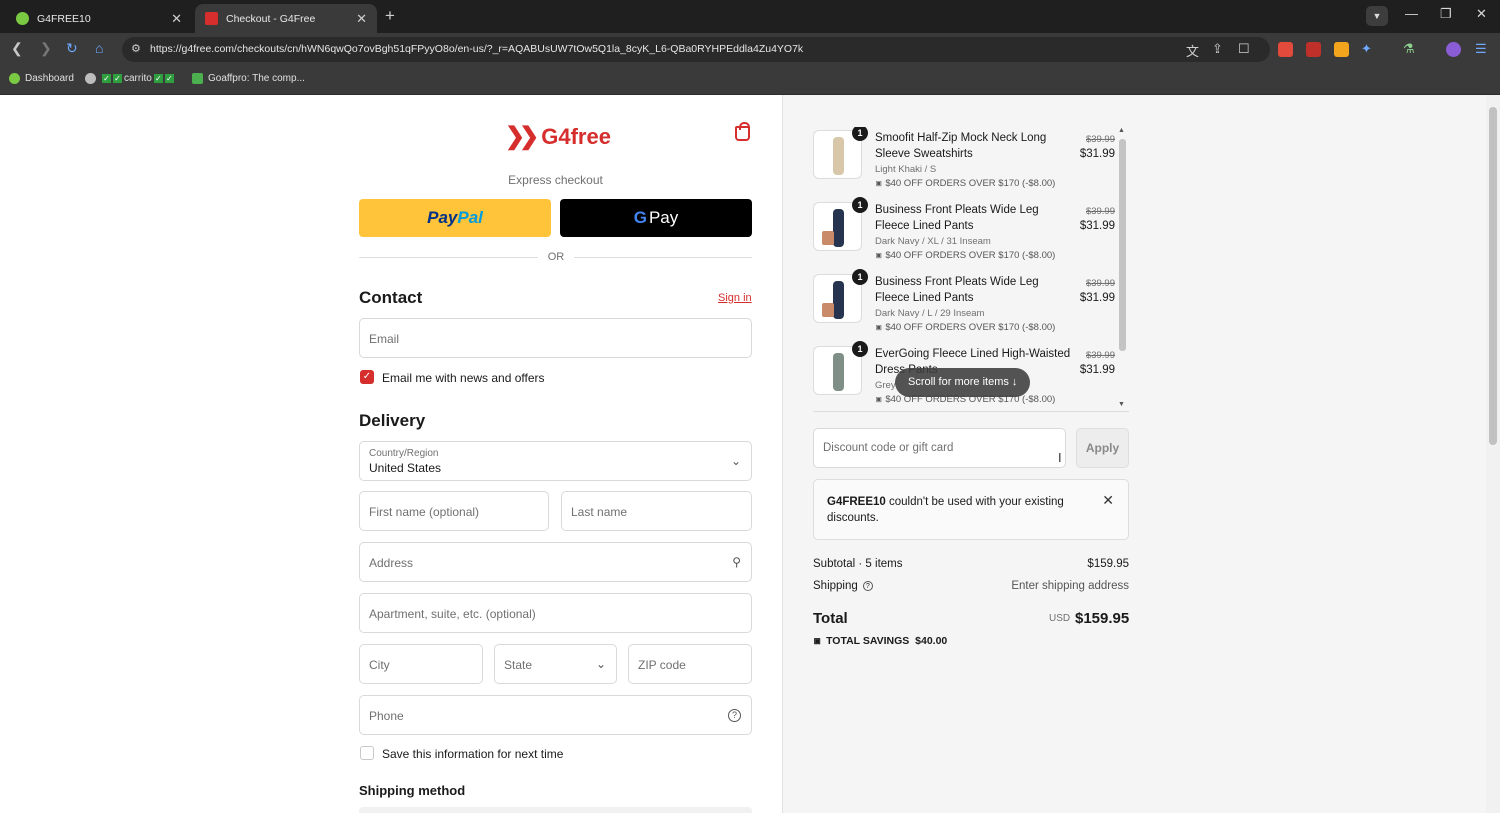  Describe the element at coordinates (1108, 500) in the screenshot. I see `close-icon: ✕` at that location.